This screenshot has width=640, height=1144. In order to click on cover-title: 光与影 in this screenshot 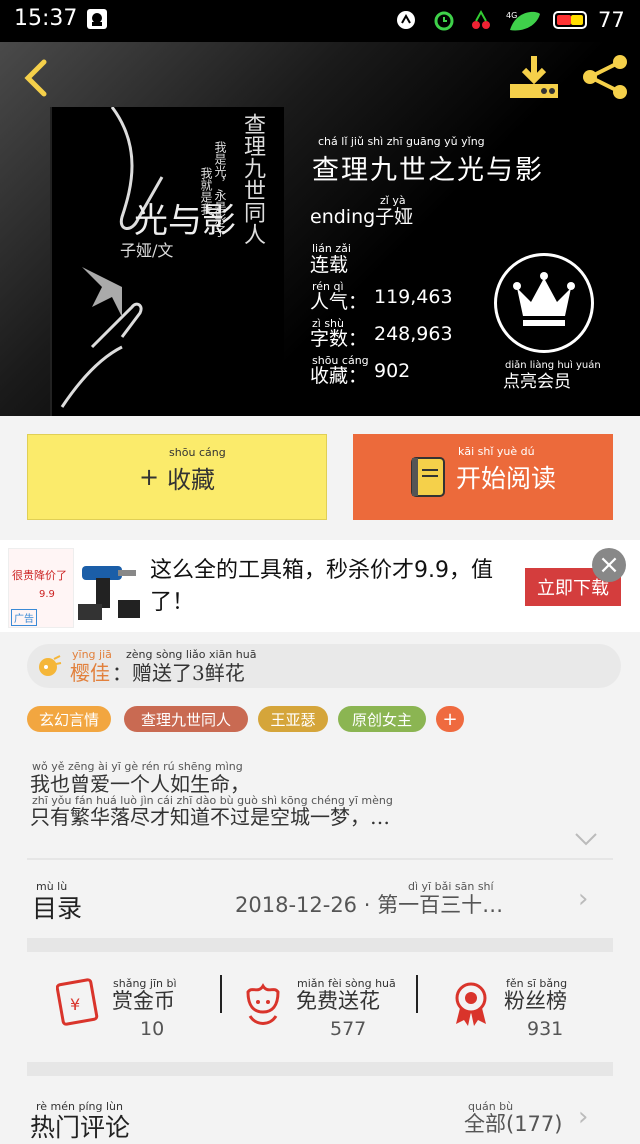, I will do `click(185, 221)`.